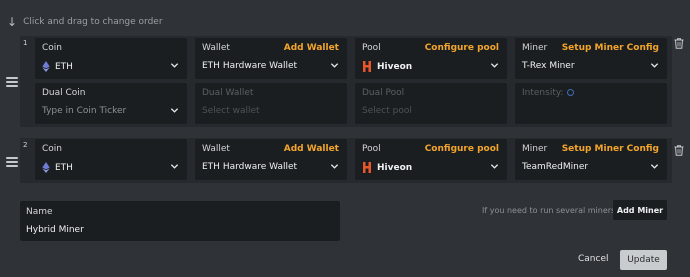  I want to click on cancel-button: Cancel, so click(593, 259).